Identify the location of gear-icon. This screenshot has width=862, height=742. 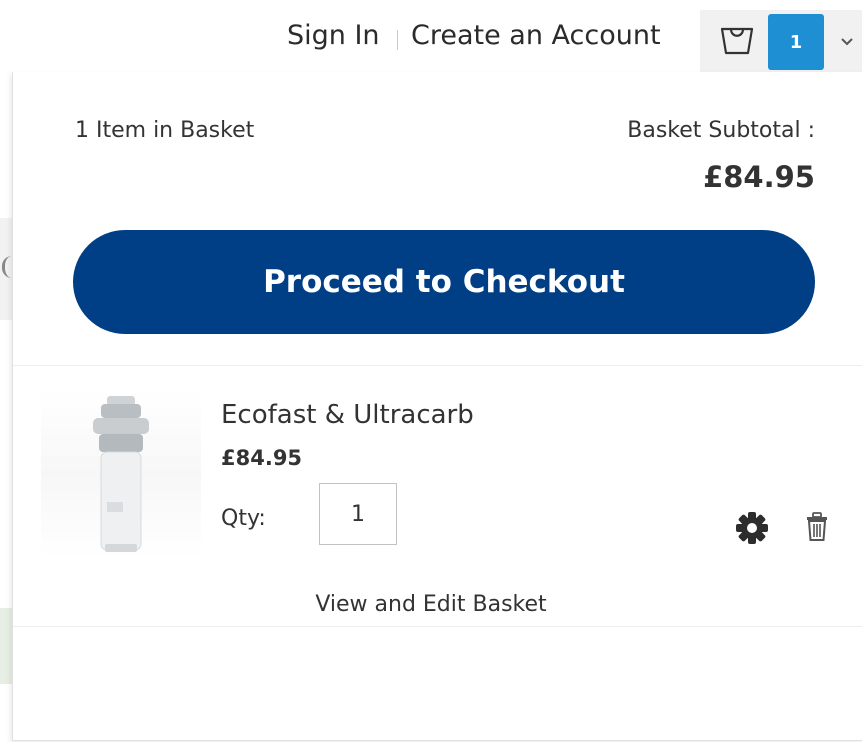
(752, 530).